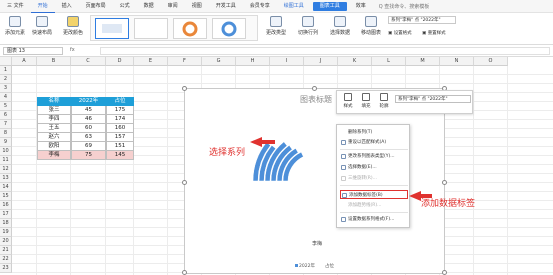  What do you see at coordinates (184, 272) in the screenshot?
I see `resize-handle-sw` at bounding box center [184, 272].